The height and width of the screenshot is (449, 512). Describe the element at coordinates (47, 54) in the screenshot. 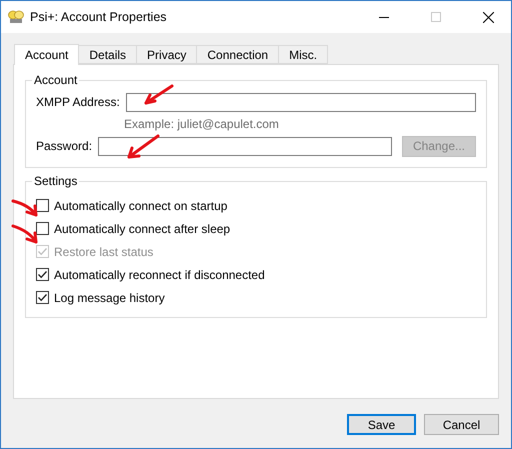

I see `tab: Account` at that location.